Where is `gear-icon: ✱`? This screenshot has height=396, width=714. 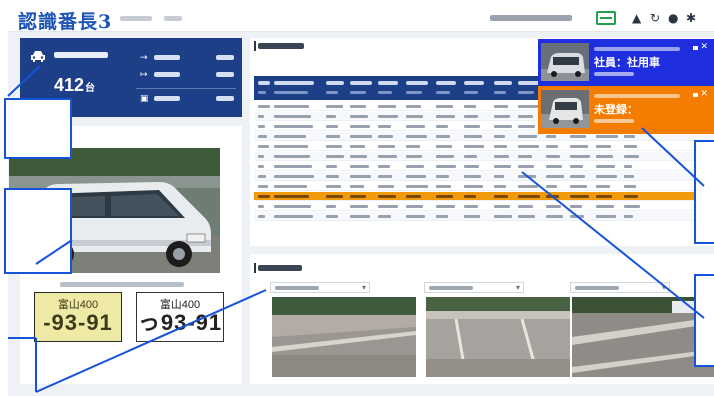 gear-icon: ✱ is located at coordinates (691, 18).